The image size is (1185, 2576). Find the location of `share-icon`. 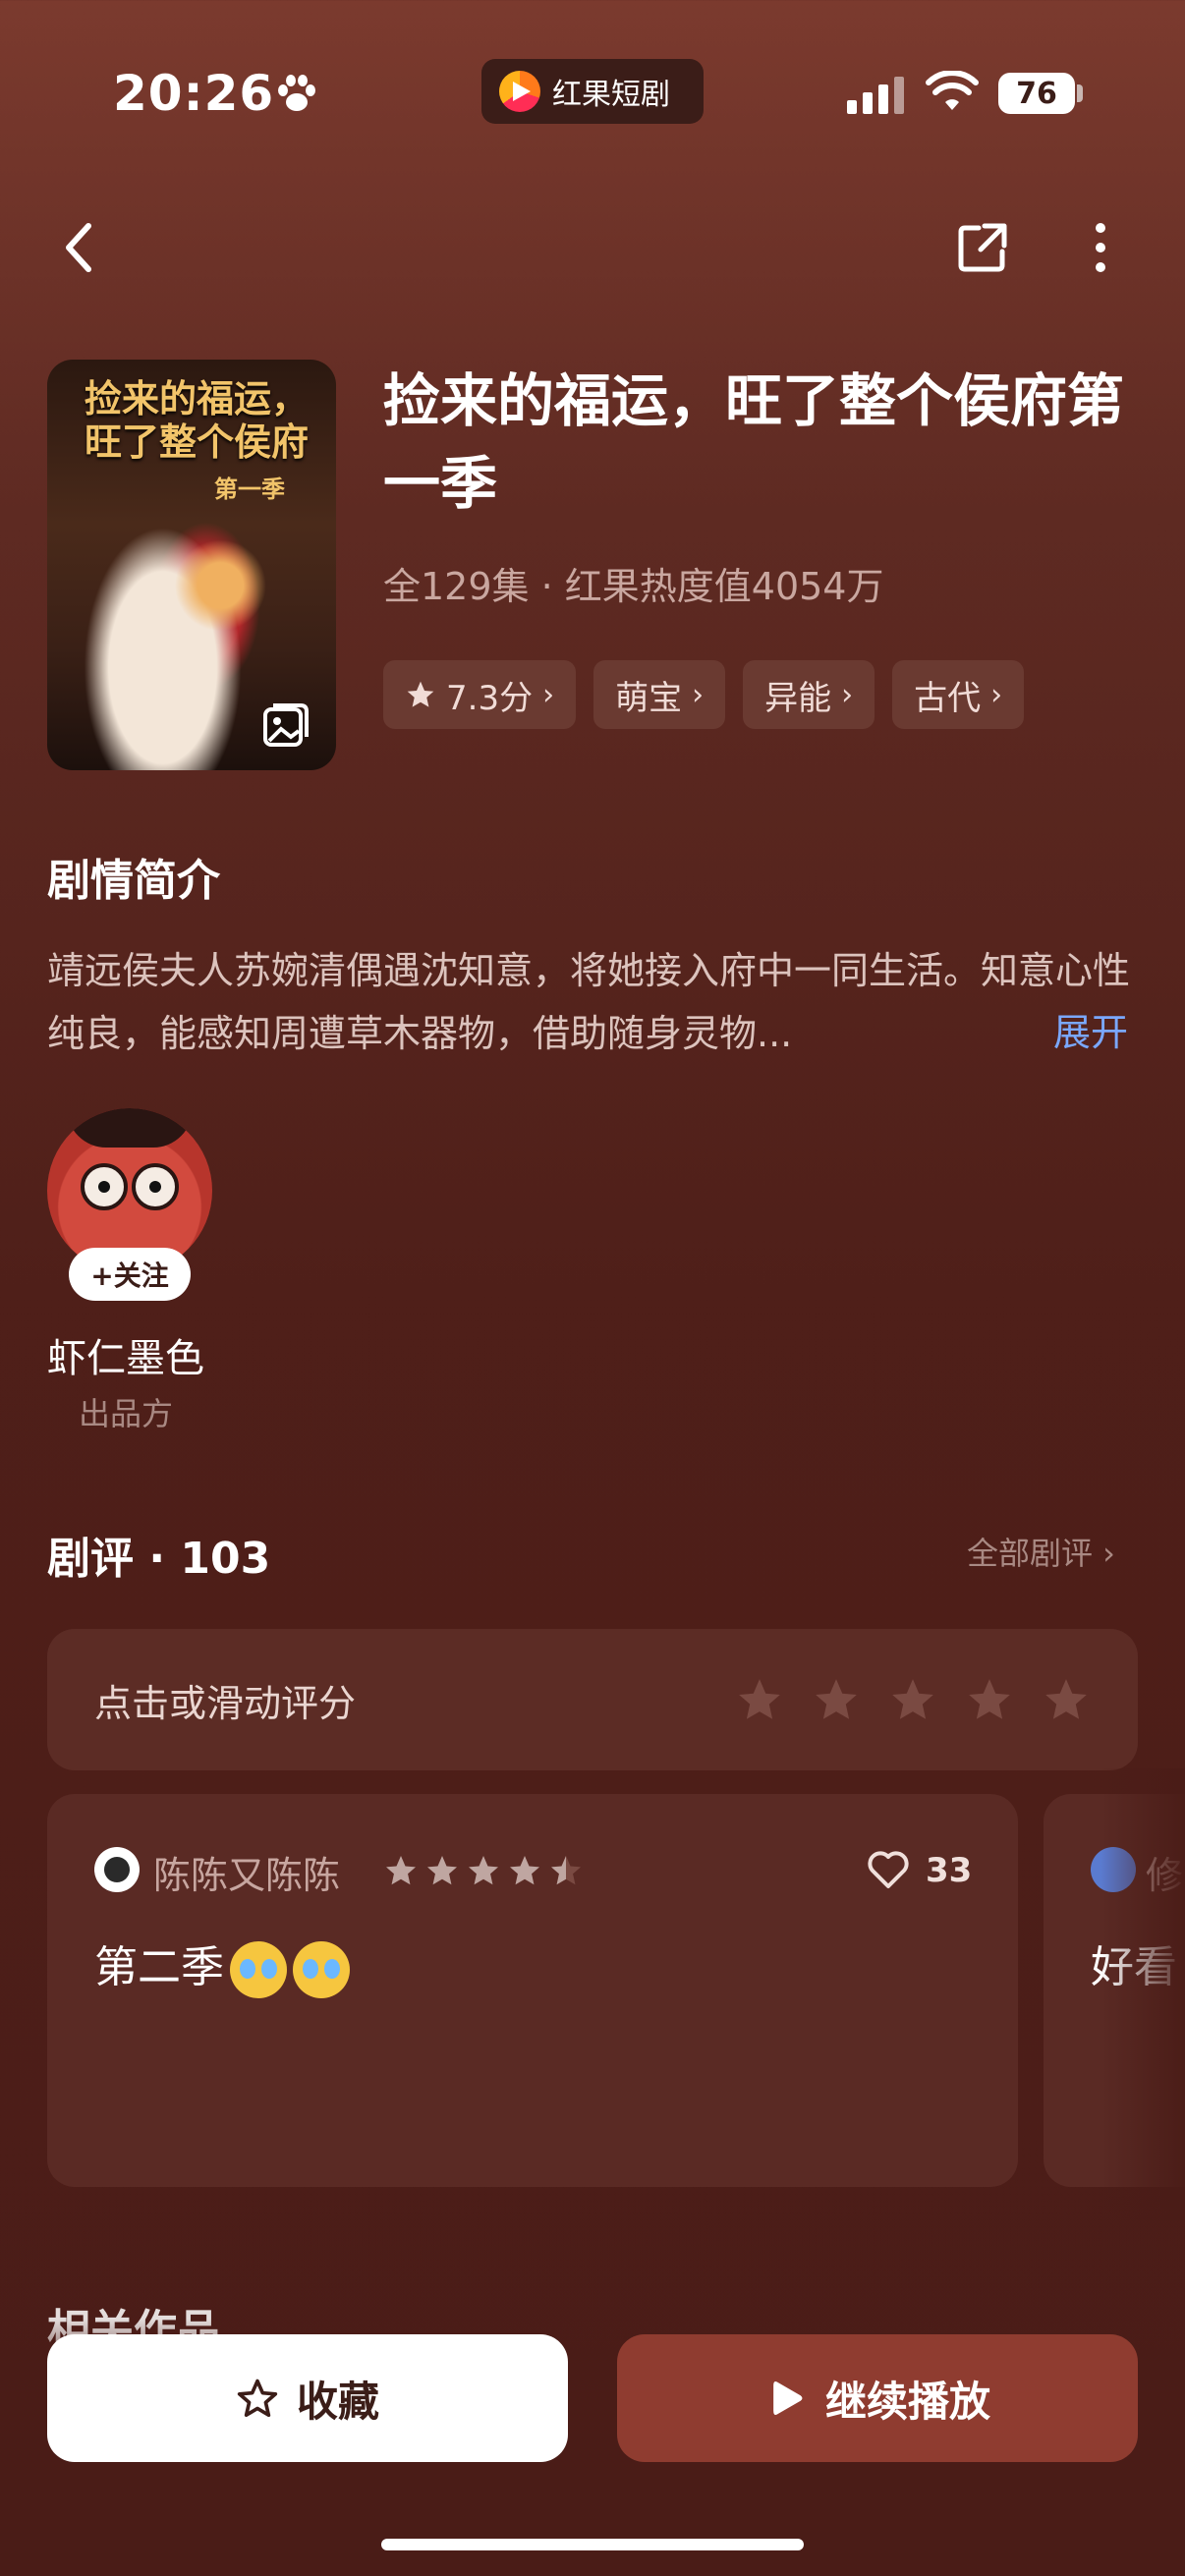

share-icon is located at coordinates (983, 247).